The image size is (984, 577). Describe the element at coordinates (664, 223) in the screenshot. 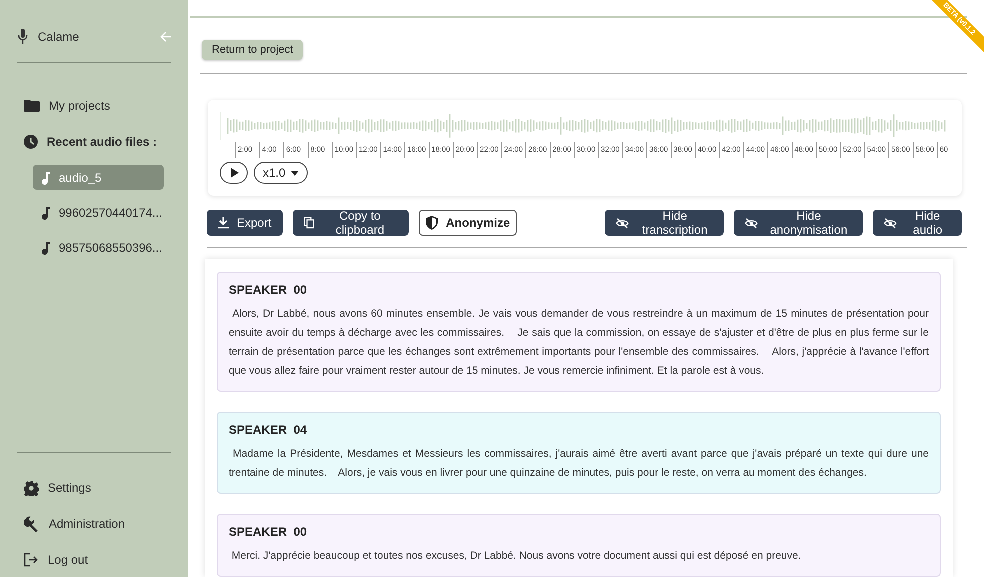

I see `hide-toggle-button: Hide transcription` at that location.